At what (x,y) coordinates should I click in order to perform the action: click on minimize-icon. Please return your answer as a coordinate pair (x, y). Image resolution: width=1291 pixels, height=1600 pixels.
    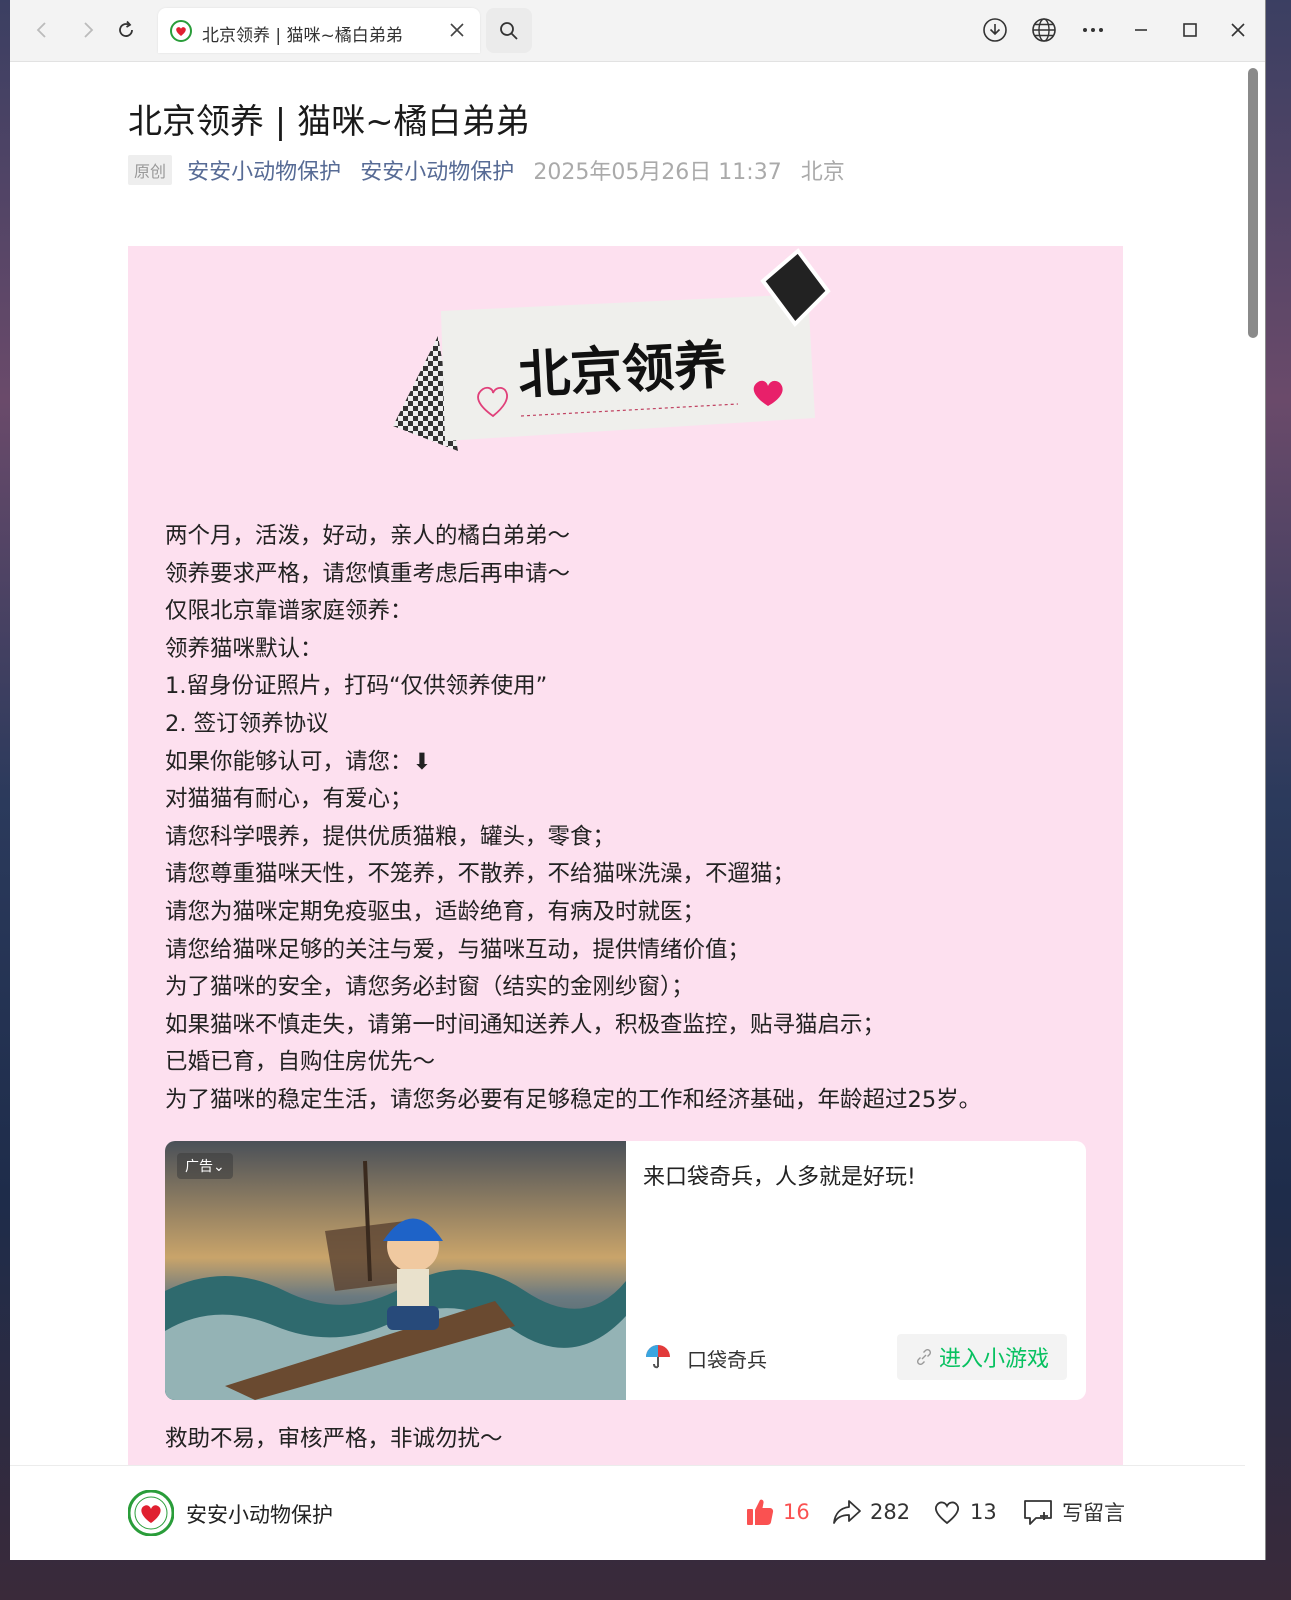
    Looking at the image, I should click on (1141, 30).